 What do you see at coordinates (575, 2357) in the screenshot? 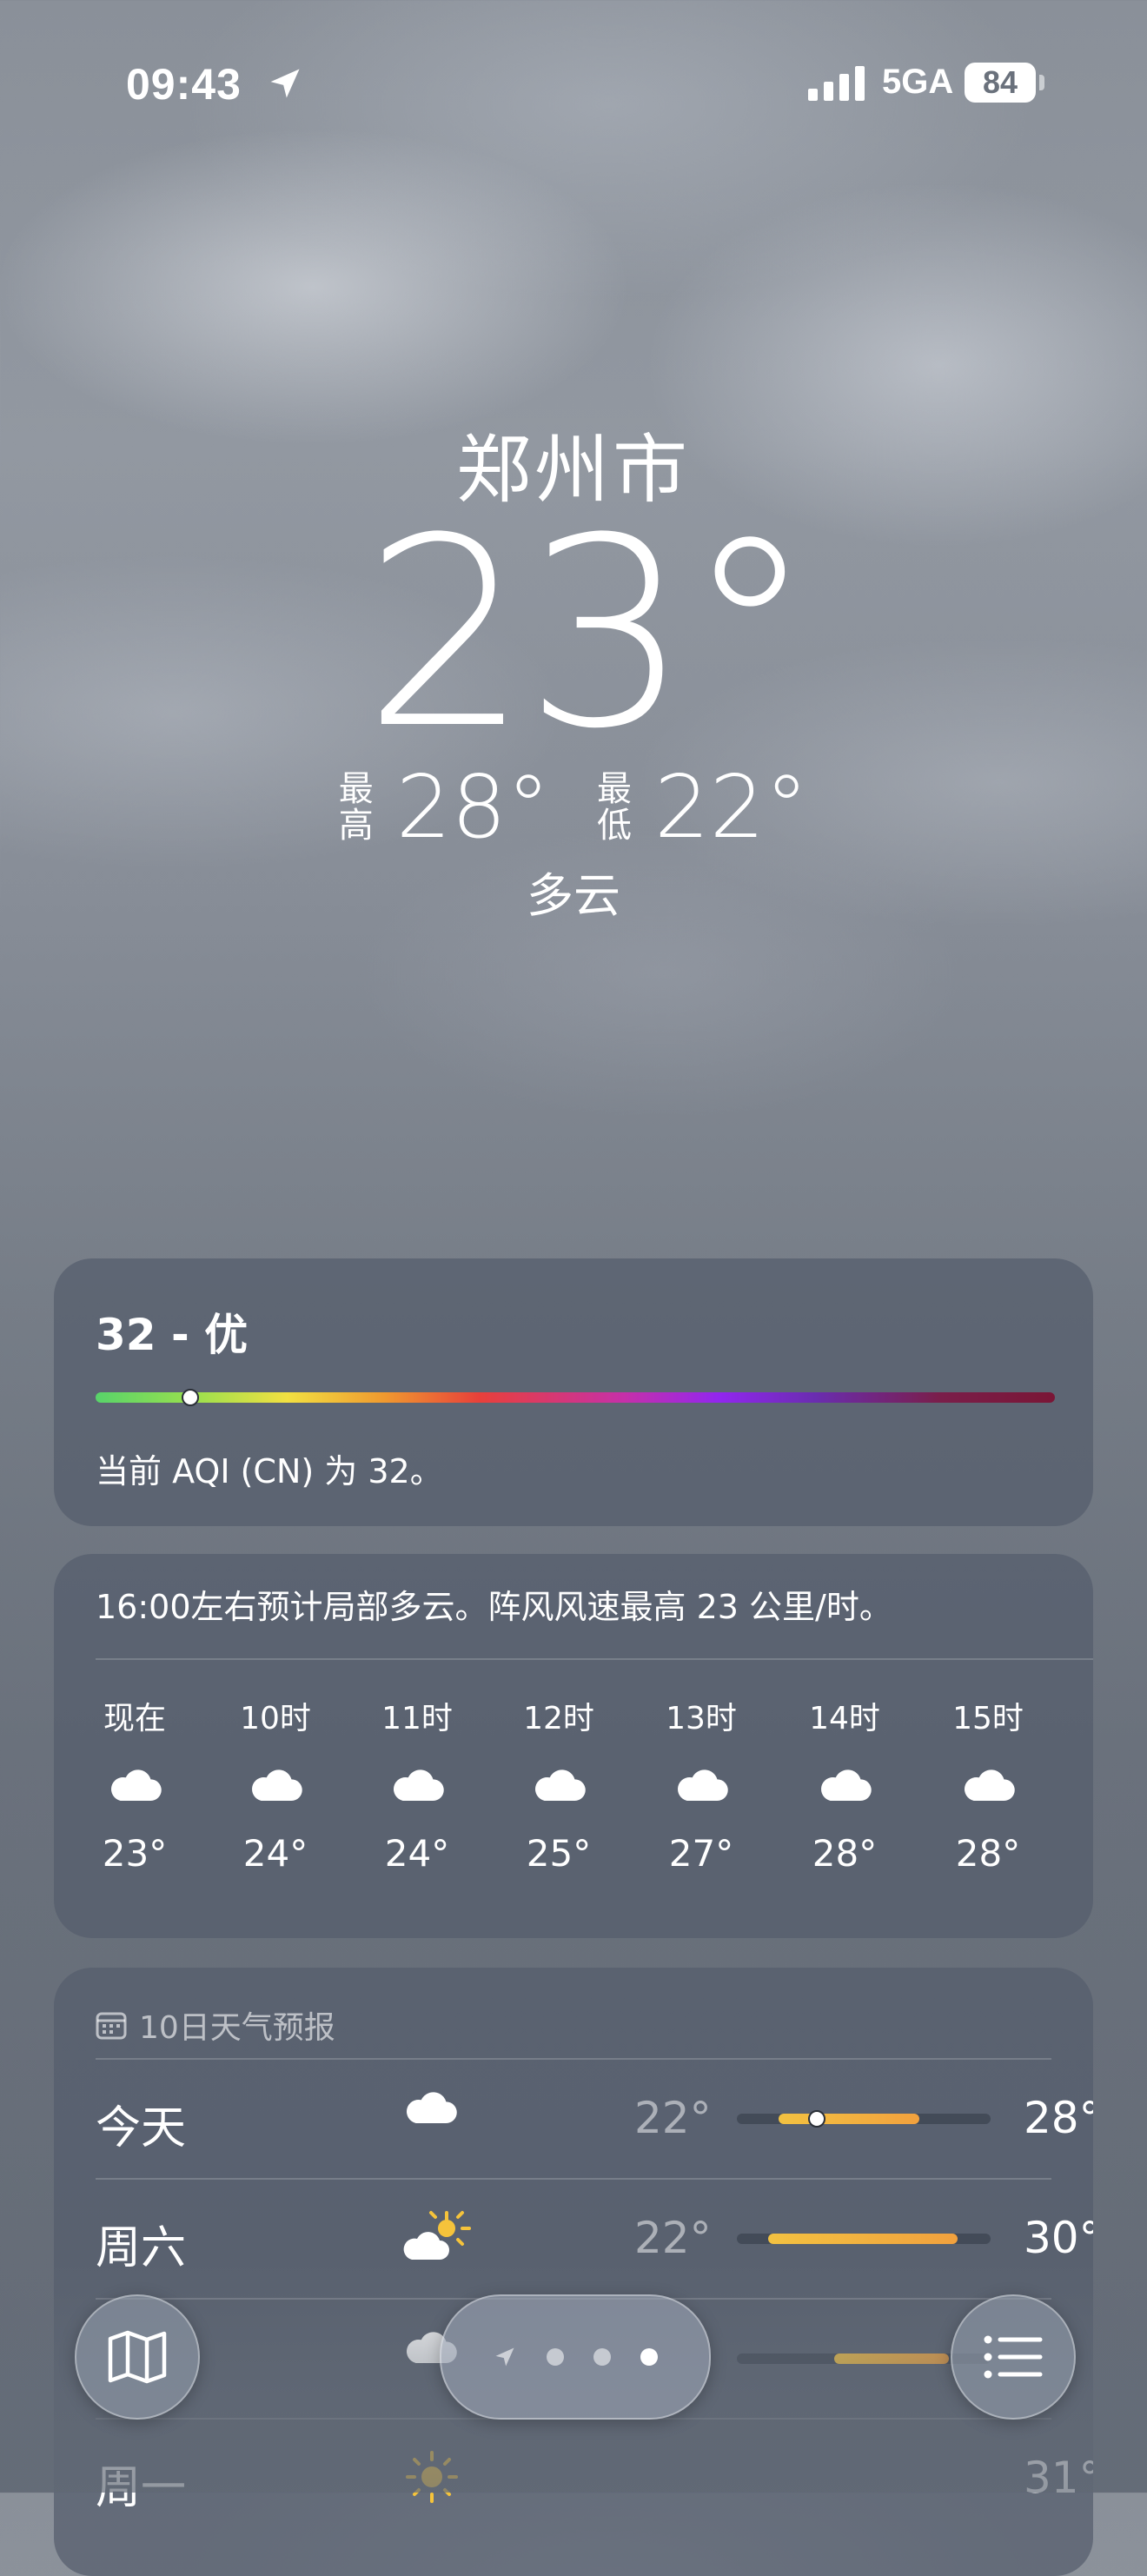
I see `page-indicator` at bounding box center [575, 2357].